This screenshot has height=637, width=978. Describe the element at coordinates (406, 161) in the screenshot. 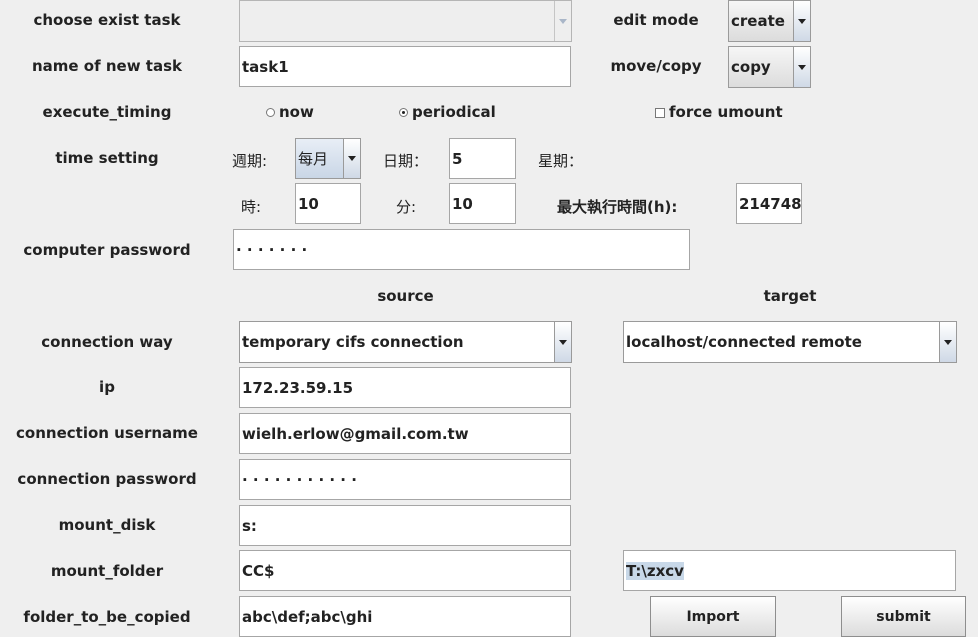

I see `day-label: 日期：` at that location.